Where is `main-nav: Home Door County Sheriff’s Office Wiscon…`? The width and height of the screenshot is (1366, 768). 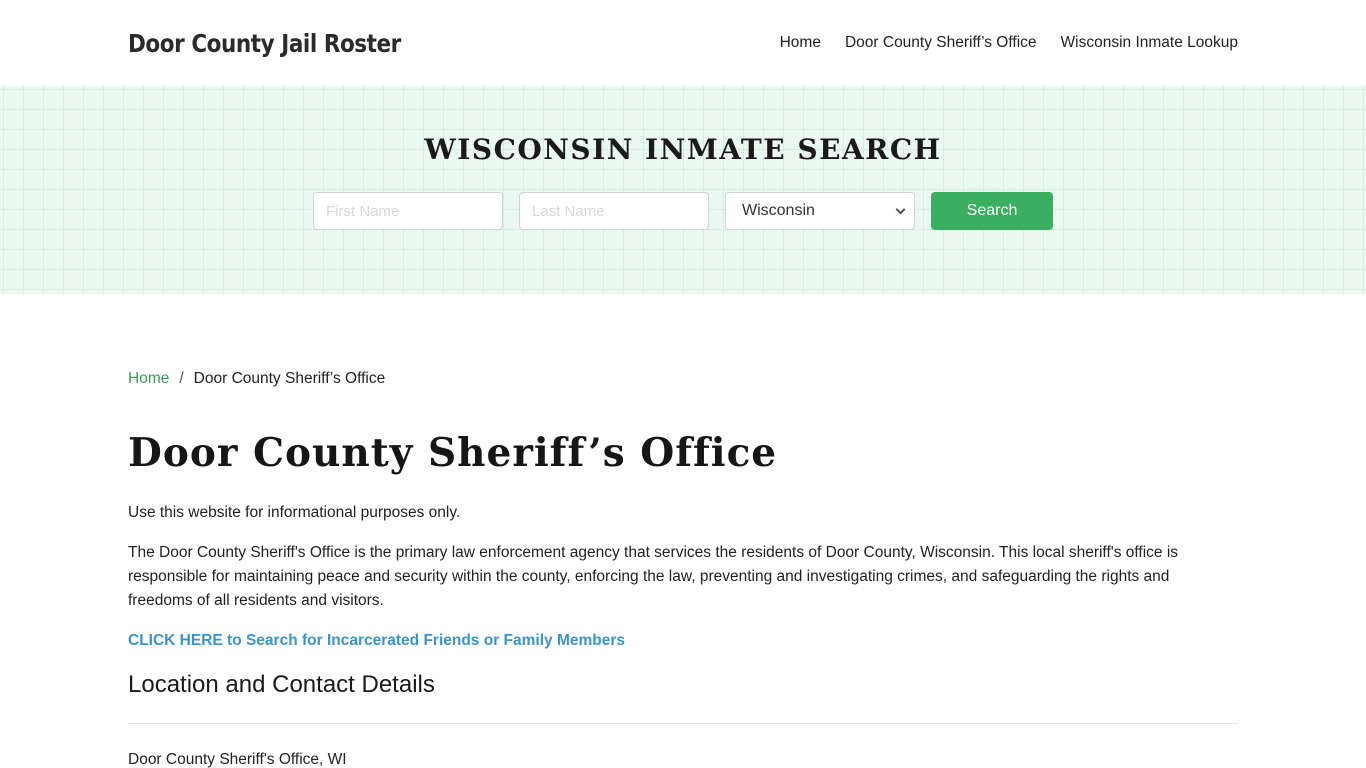 main-nav: Home Door County Sheriff’s Office Wiscon… is located at coordinates (997, 43).